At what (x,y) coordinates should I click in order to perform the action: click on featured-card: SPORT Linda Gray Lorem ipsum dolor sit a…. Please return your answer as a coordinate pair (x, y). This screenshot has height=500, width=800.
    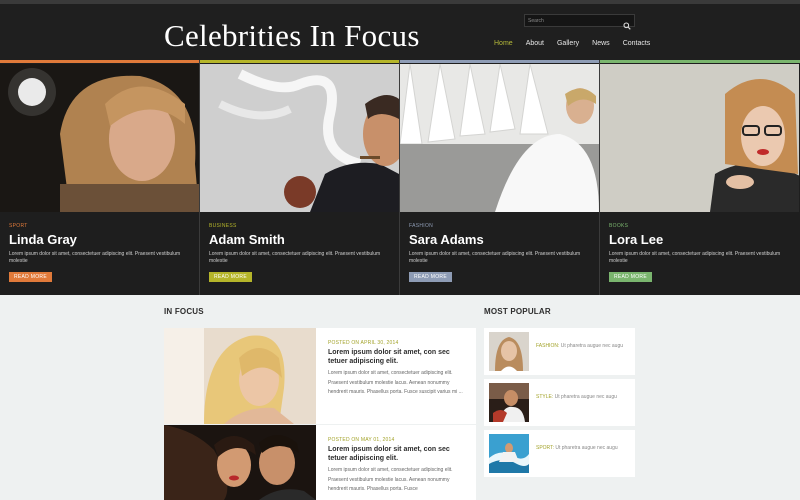
    Looking at the image, I should click on (100, 177).